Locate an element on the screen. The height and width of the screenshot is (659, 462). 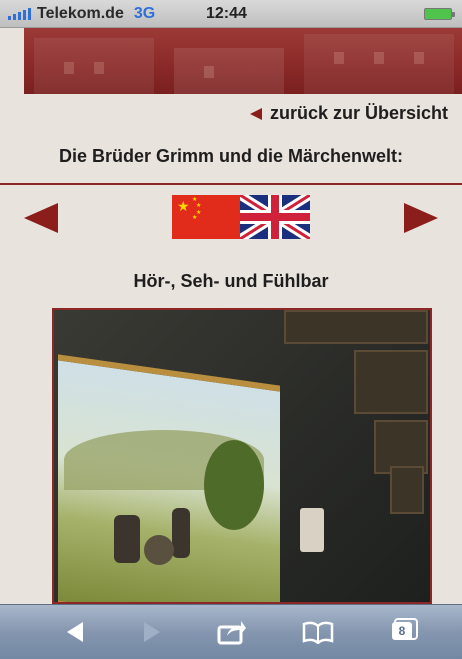
tab-count: 8 is located at coordinates (402, 631).